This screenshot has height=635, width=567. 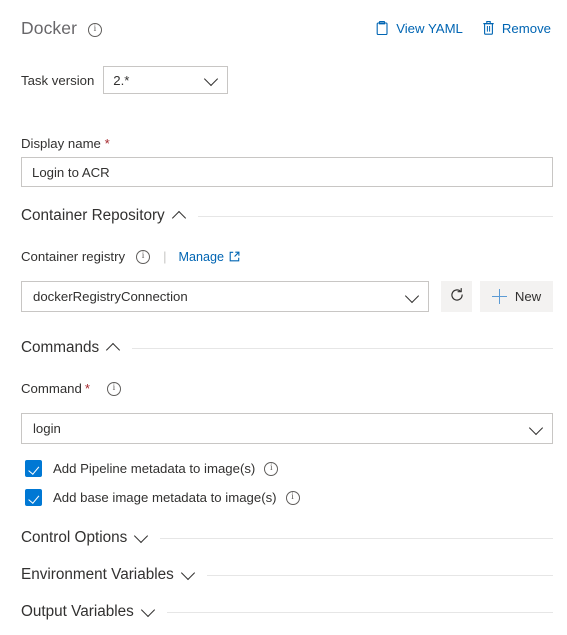 I want to click on section-commands: Commands, so click(x=287, y=348).